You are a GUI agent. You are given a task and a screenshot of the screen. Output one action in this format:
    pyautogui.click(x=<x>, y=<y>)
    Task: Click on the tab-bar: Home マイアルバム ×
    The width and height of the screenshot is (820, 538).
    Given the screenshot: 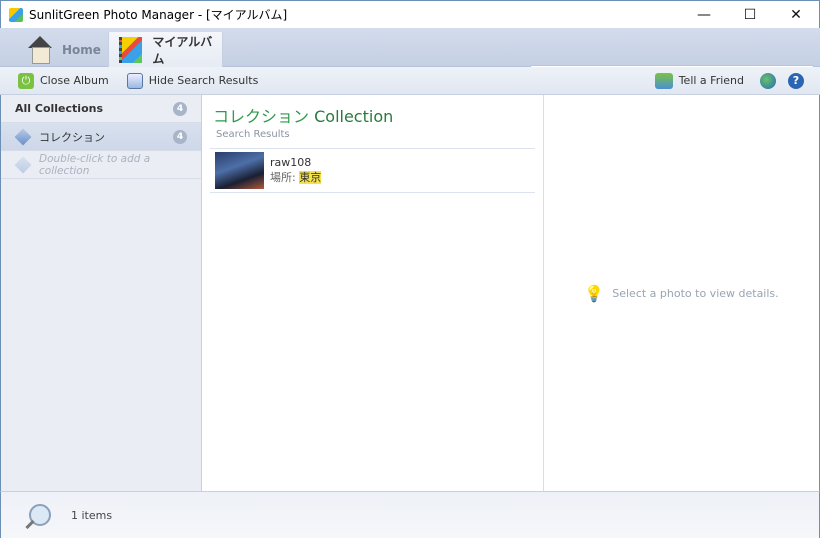 What is the action you would take?
    pyautogui.click(x=410, y=56)
    